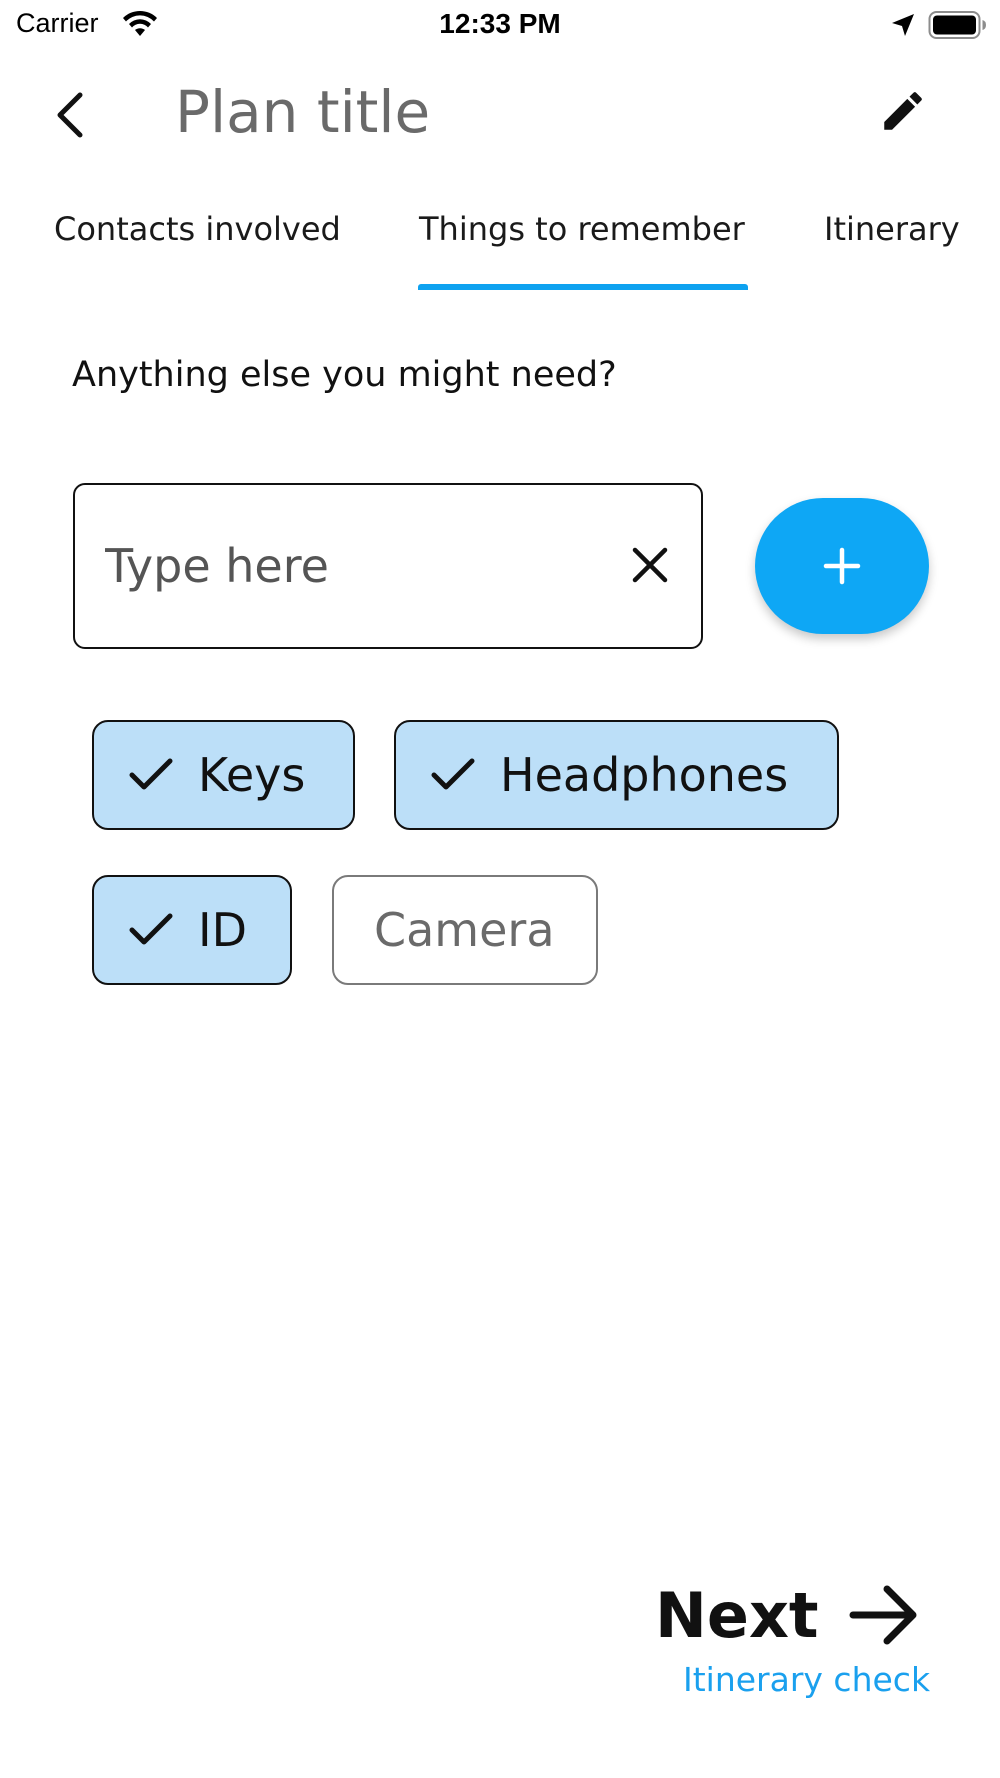 This screenshot has height=1778, width=1000. I want to click on tab-itinerary: Itinerary, so click(892, 229).